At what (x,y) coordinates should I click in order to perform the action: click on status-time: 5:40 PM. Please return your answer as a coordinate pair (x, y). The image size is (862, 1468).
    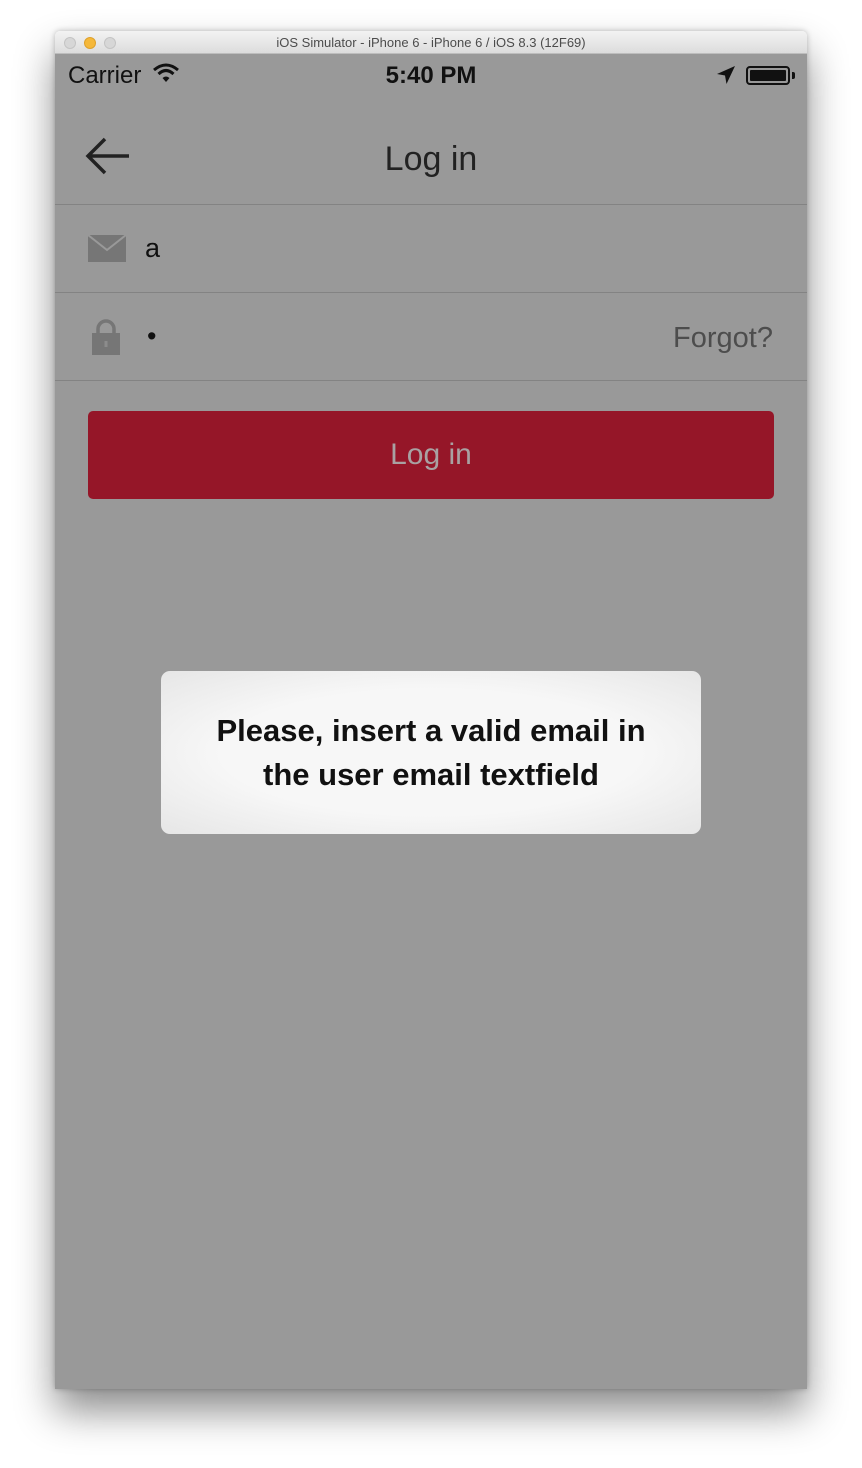
    Looking at the image, I should click on (431, 75).